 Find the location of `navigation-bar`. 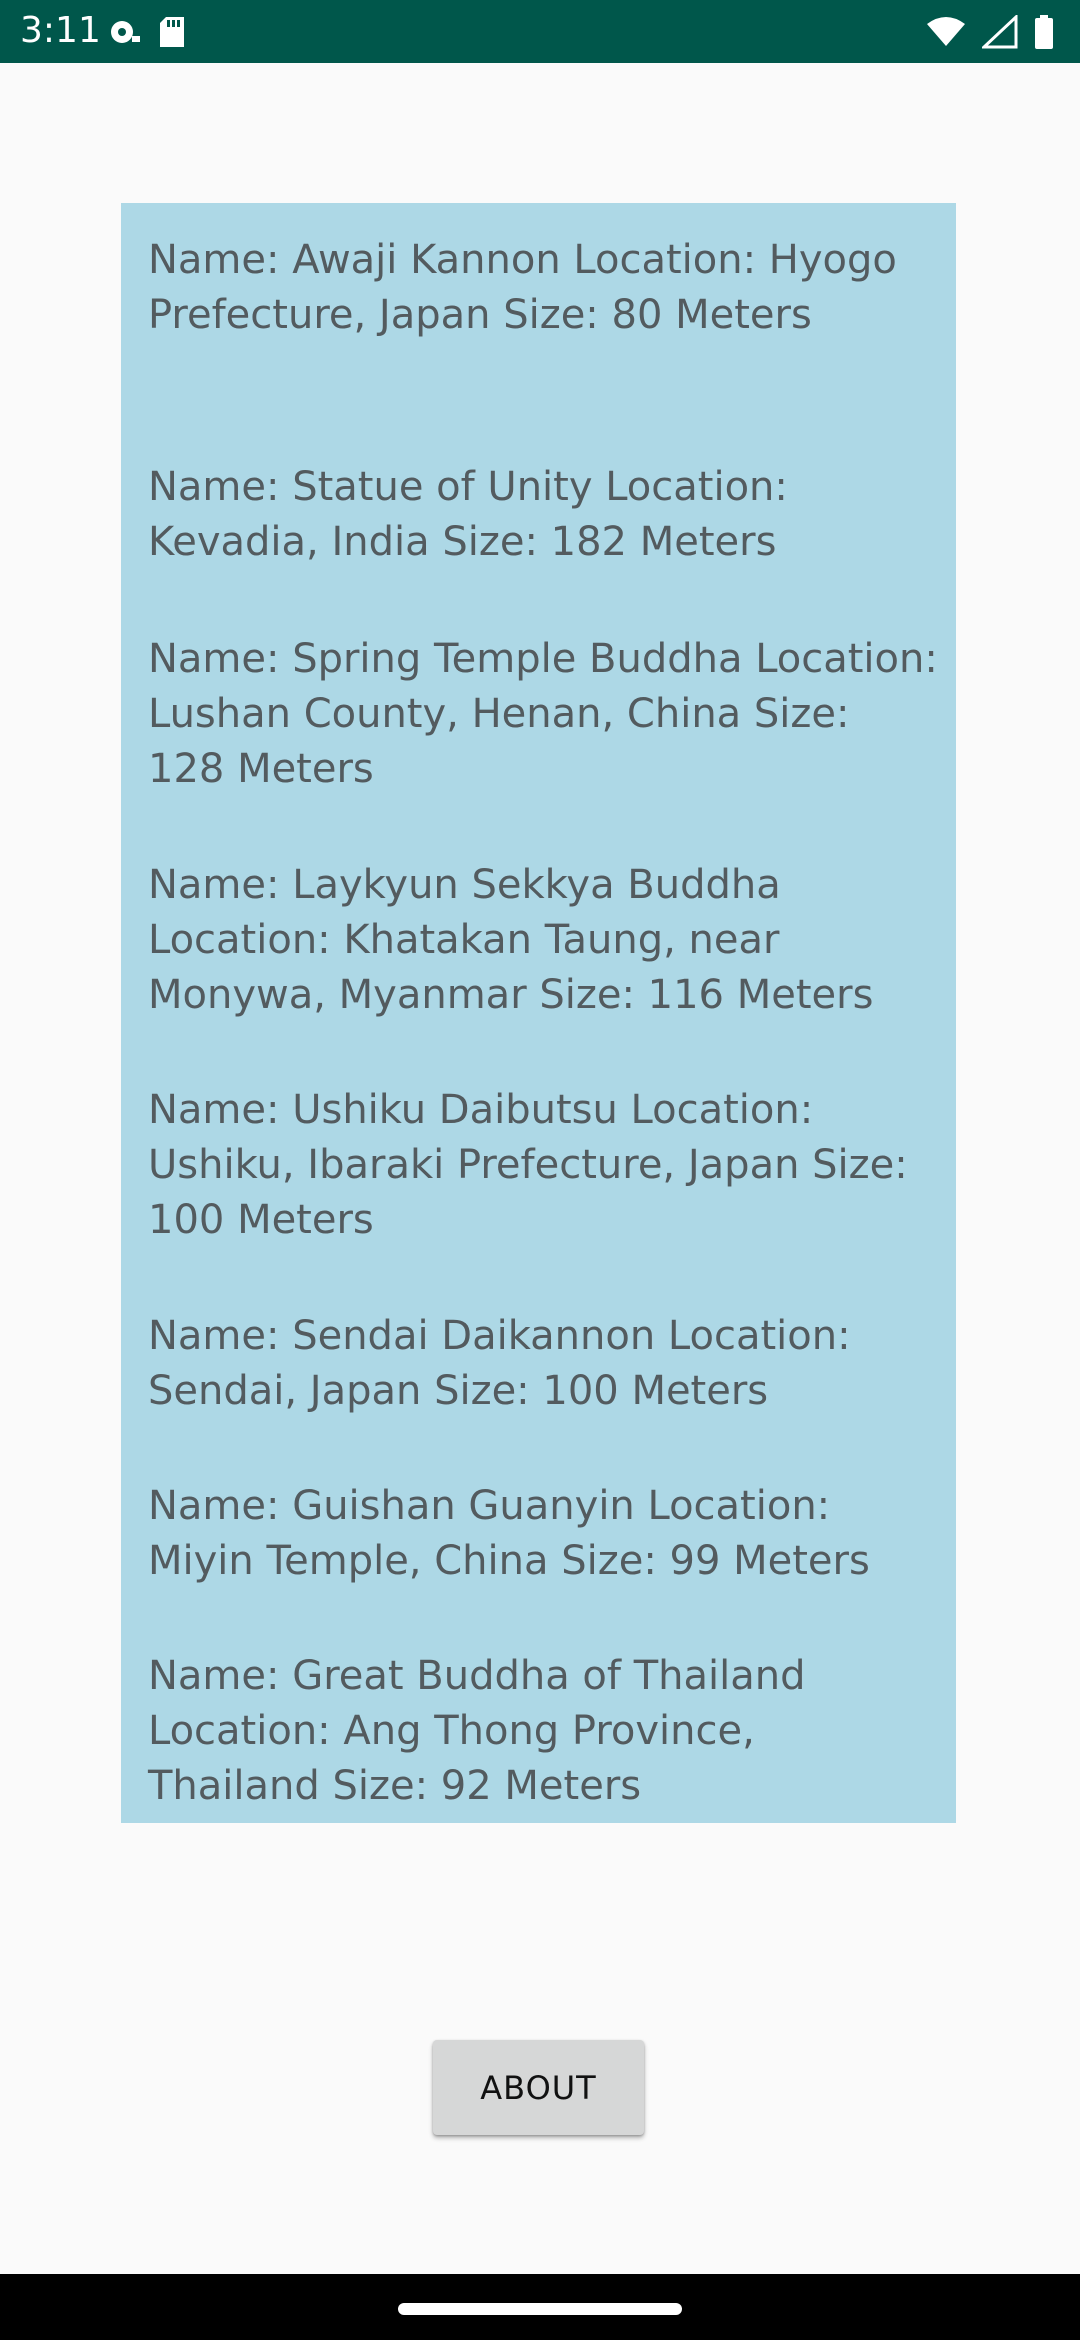

navigation-bar is located at coordinates (540, 2307).